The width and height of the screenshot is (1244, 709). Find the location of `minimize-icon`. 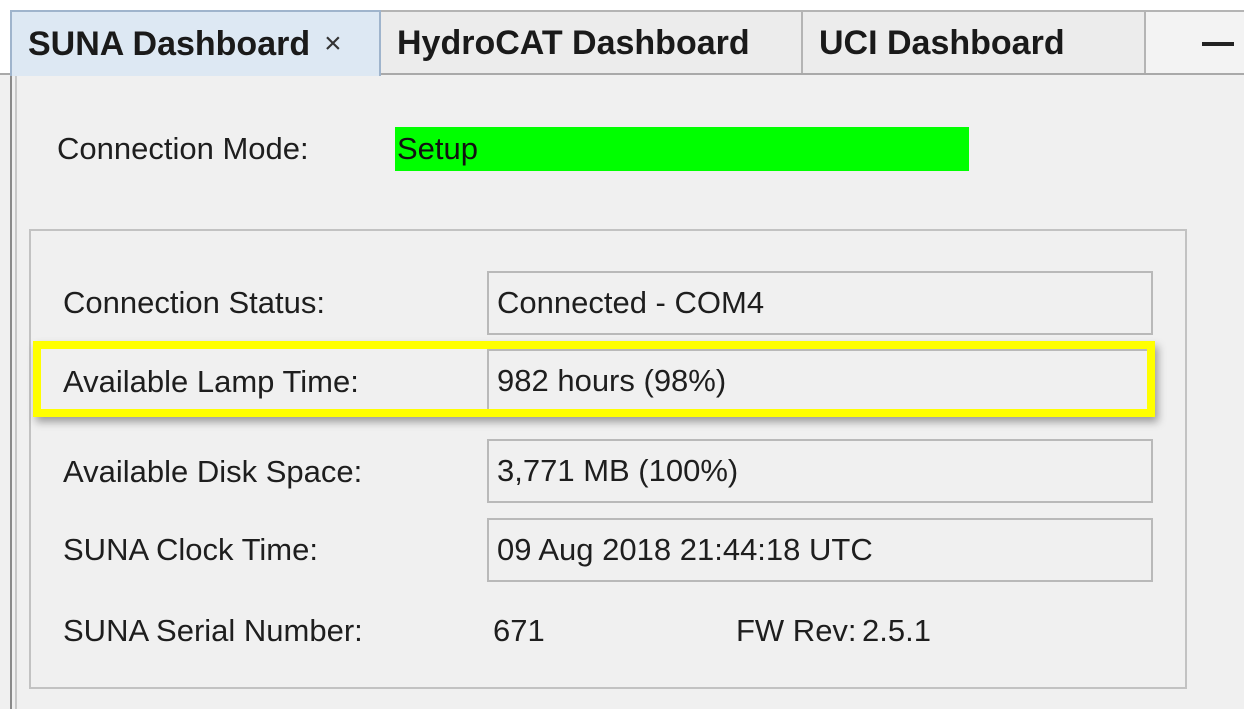

minimize-icon is located at coordinates (1218, 44).